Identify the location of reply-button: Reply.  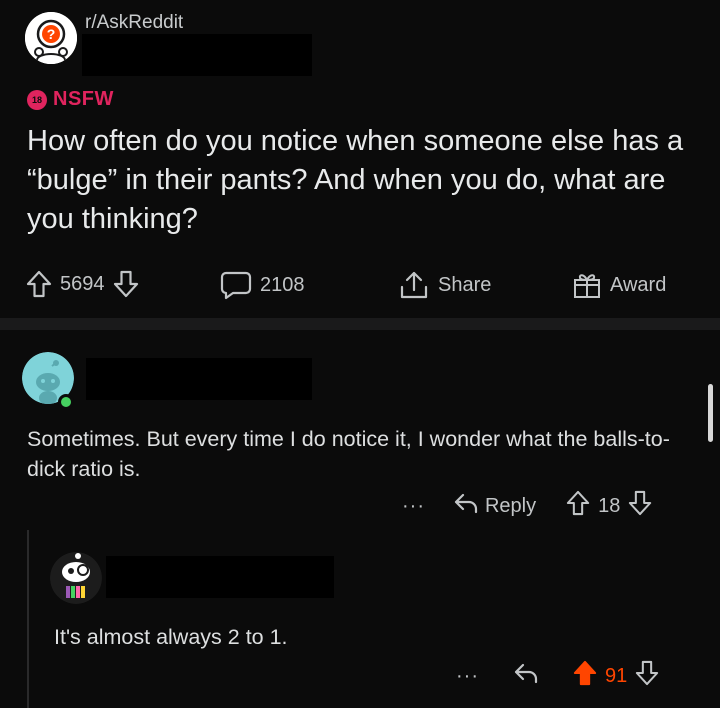
(494, 506).